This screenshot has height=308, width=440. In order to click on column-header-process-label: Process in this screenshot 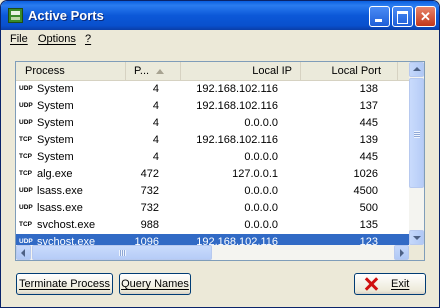, I will do `click(45, 71)`.